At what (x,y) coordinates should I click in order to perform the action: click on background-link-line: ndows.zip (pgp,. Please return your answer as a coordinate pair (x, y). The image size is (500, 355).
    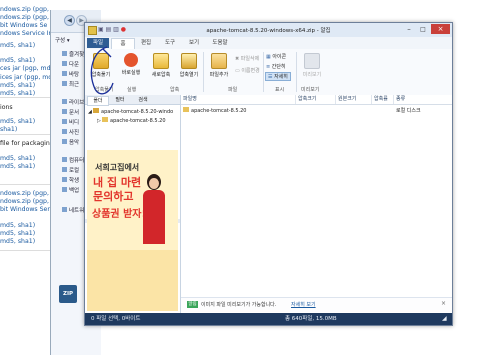
    Looking at the image, I should click on (24, 9).